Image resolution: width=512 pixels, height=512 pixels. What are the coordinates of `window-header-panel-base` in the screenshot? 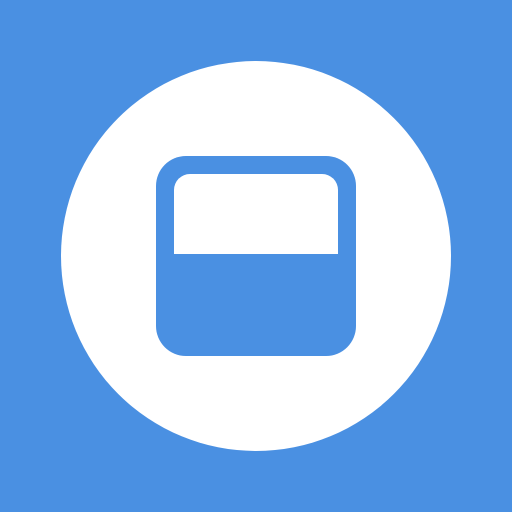 It's located at (256, 234).